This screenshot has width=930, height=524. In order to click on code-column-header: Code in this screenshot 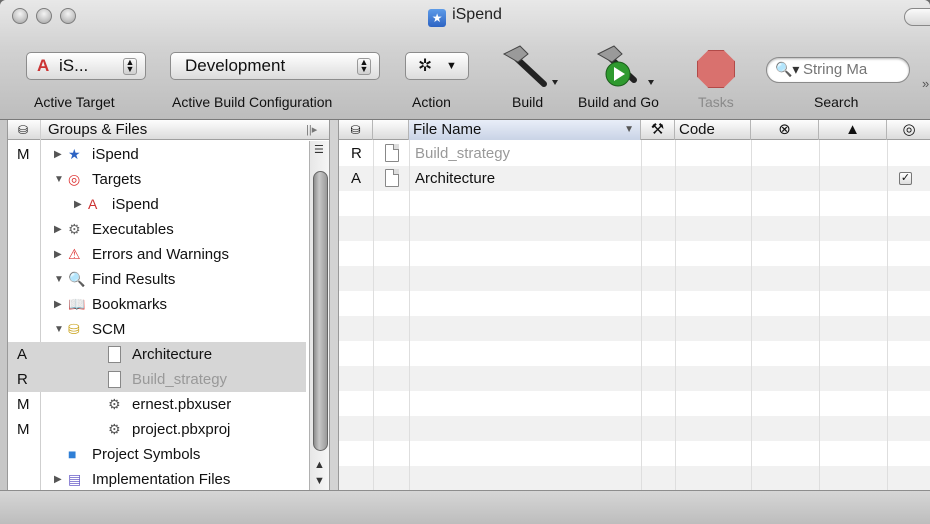, I will do `click(713, 130)`.